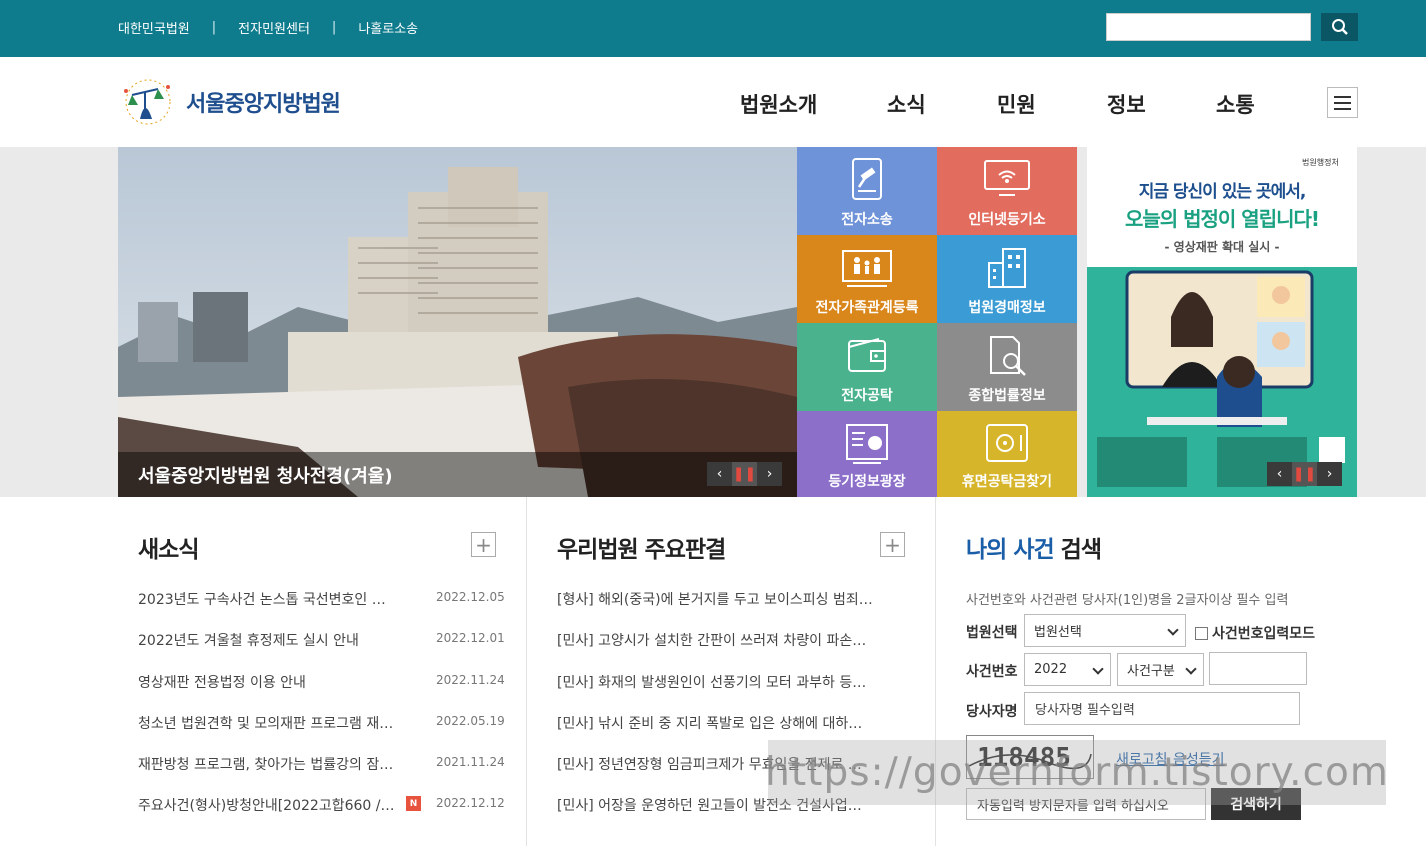 The width and height of the screenshot is (1426, 846). Describe the element at coordinates (1007, 308) in the screenshot. I see `tile-label: 법원경매정보` at that location.